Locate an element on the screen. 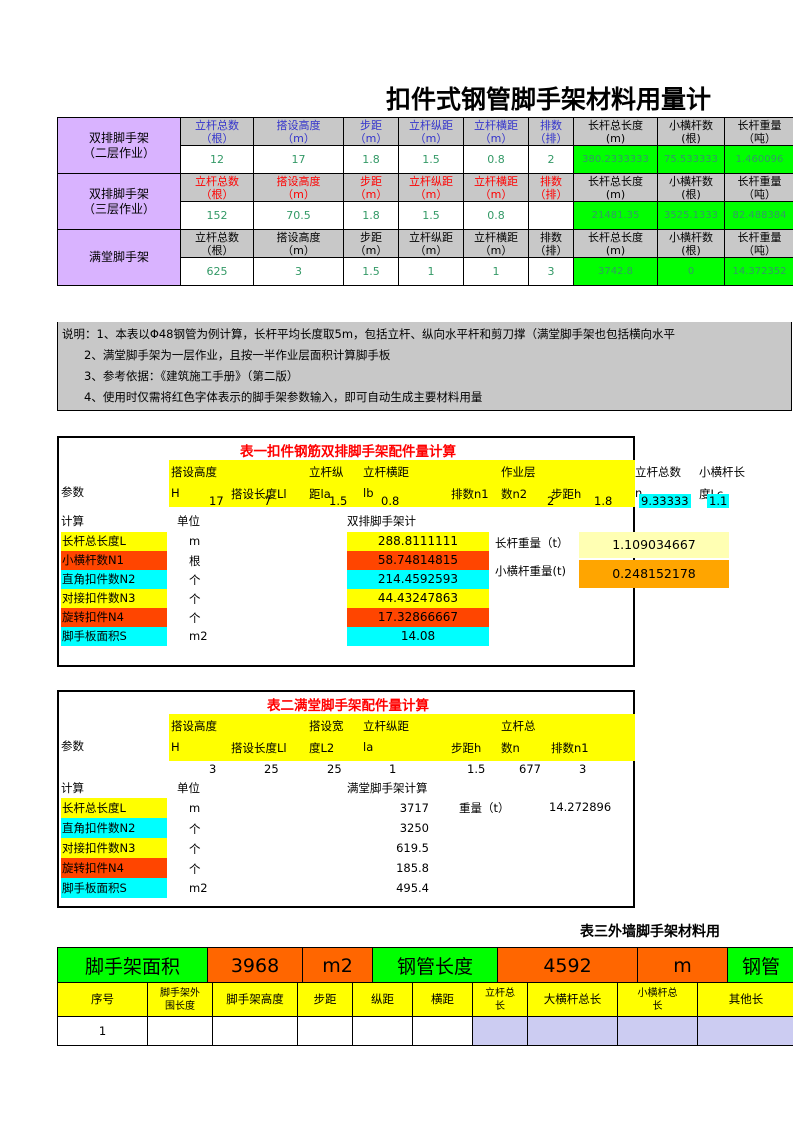 The image size is (793, 1122). table1-param-value: 1.1 is located at coordinates (718, 501).